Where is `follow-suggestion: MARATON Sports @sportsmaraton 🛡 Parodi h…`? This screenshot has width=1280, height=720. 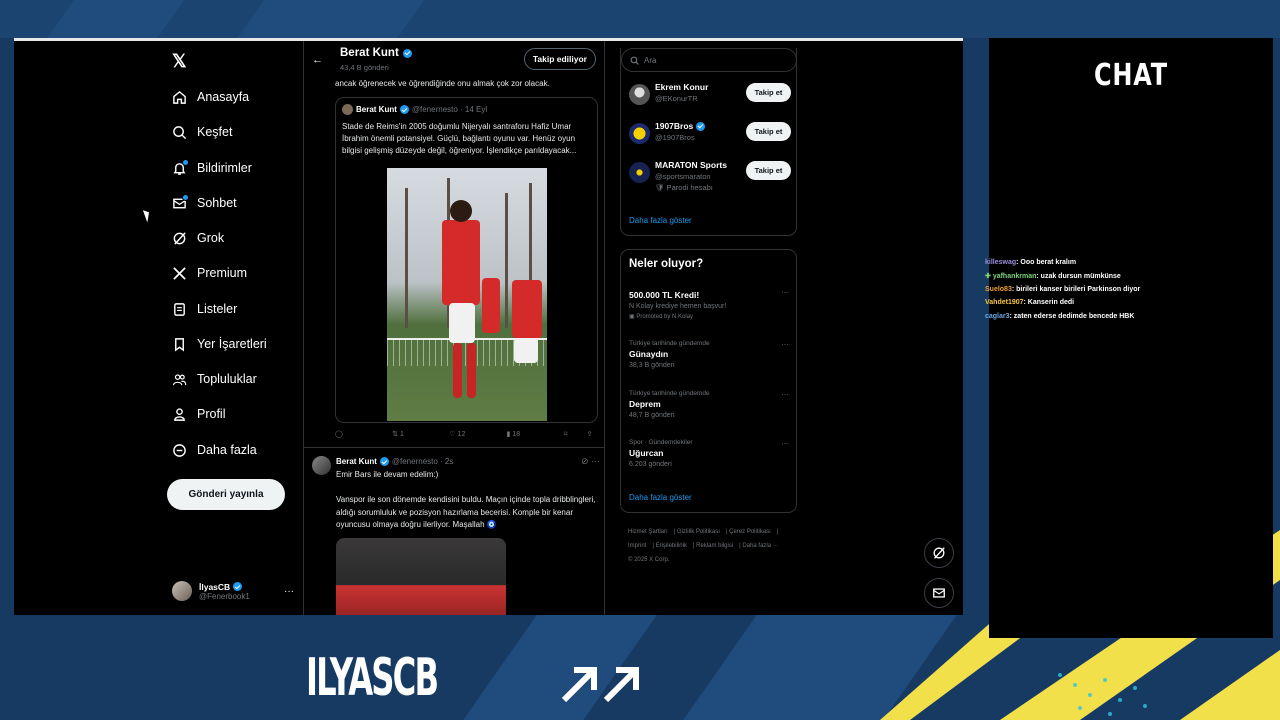 follow-suggestion: MARATON Sports @sportsmaraton 🛡 Parodi h… is located at coordinates (710, 176).